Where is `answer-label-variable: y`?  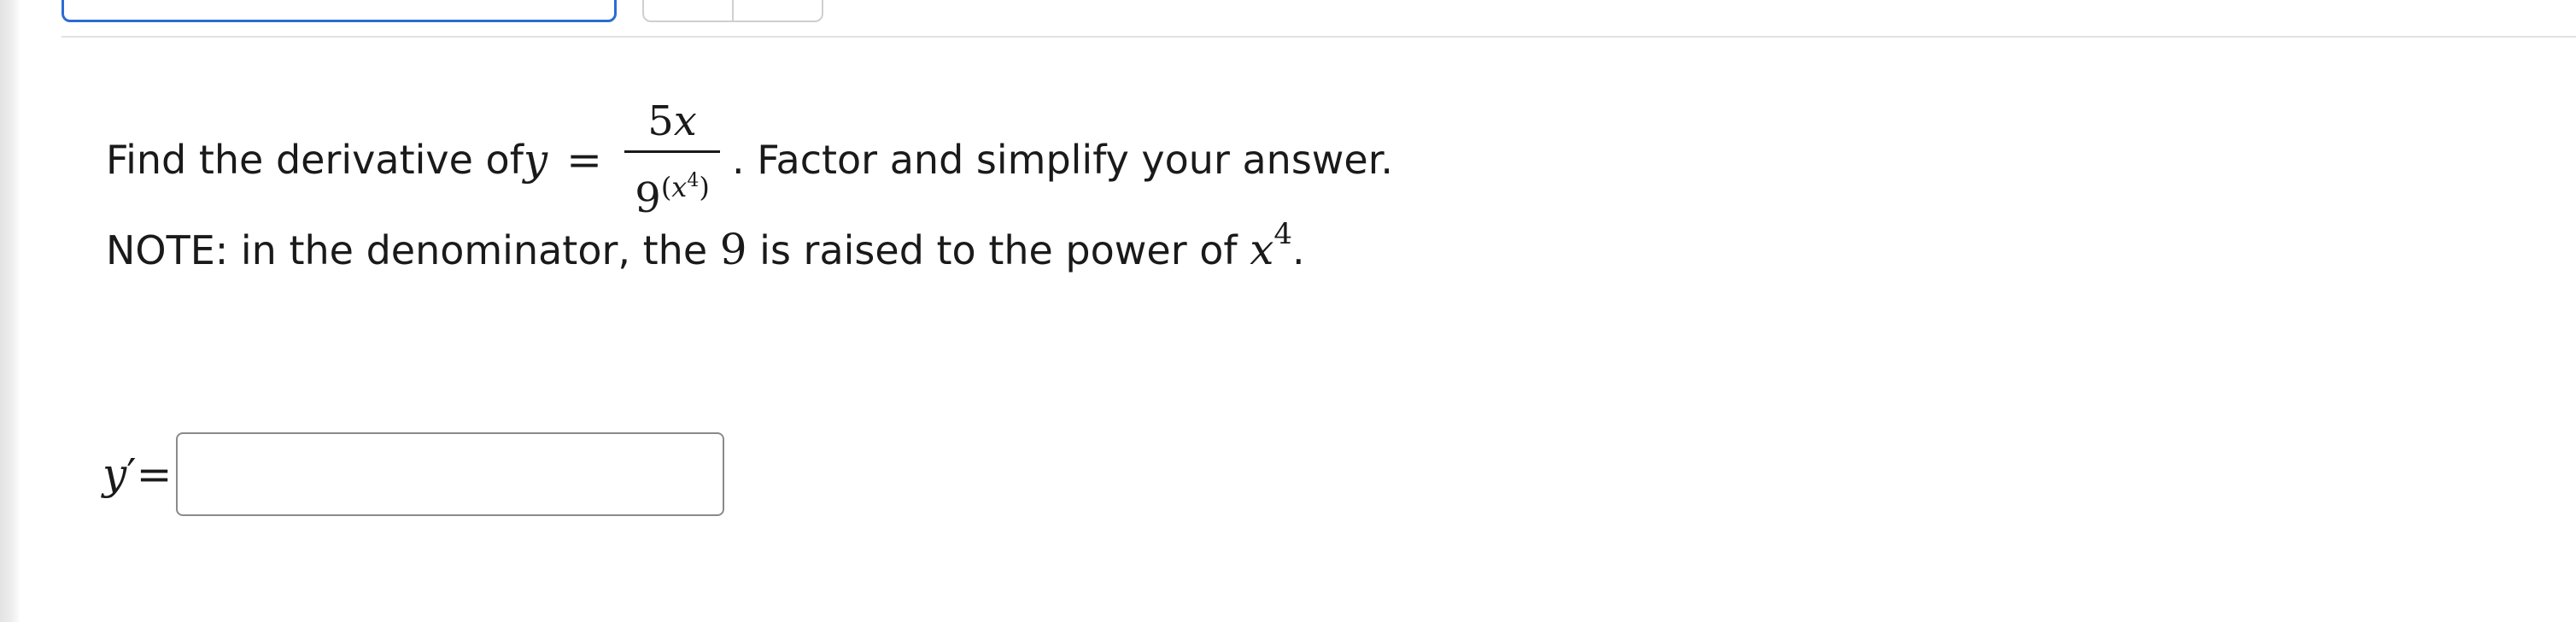 answer-label-variable: y is located at coordinates (114, 474).